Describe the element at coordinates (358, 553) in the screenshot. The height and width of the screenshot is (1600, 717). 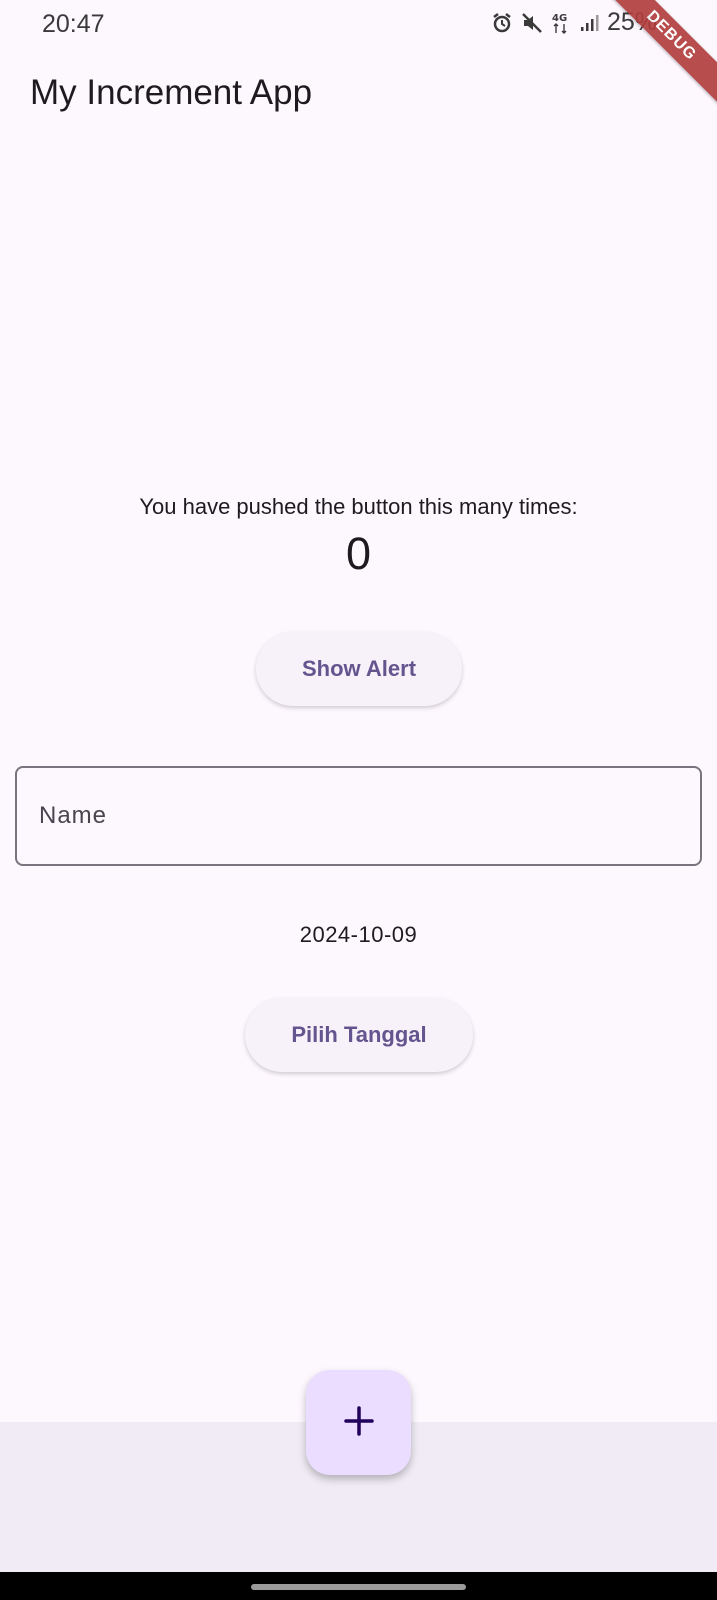
I see `counter-value: 0` at that location.